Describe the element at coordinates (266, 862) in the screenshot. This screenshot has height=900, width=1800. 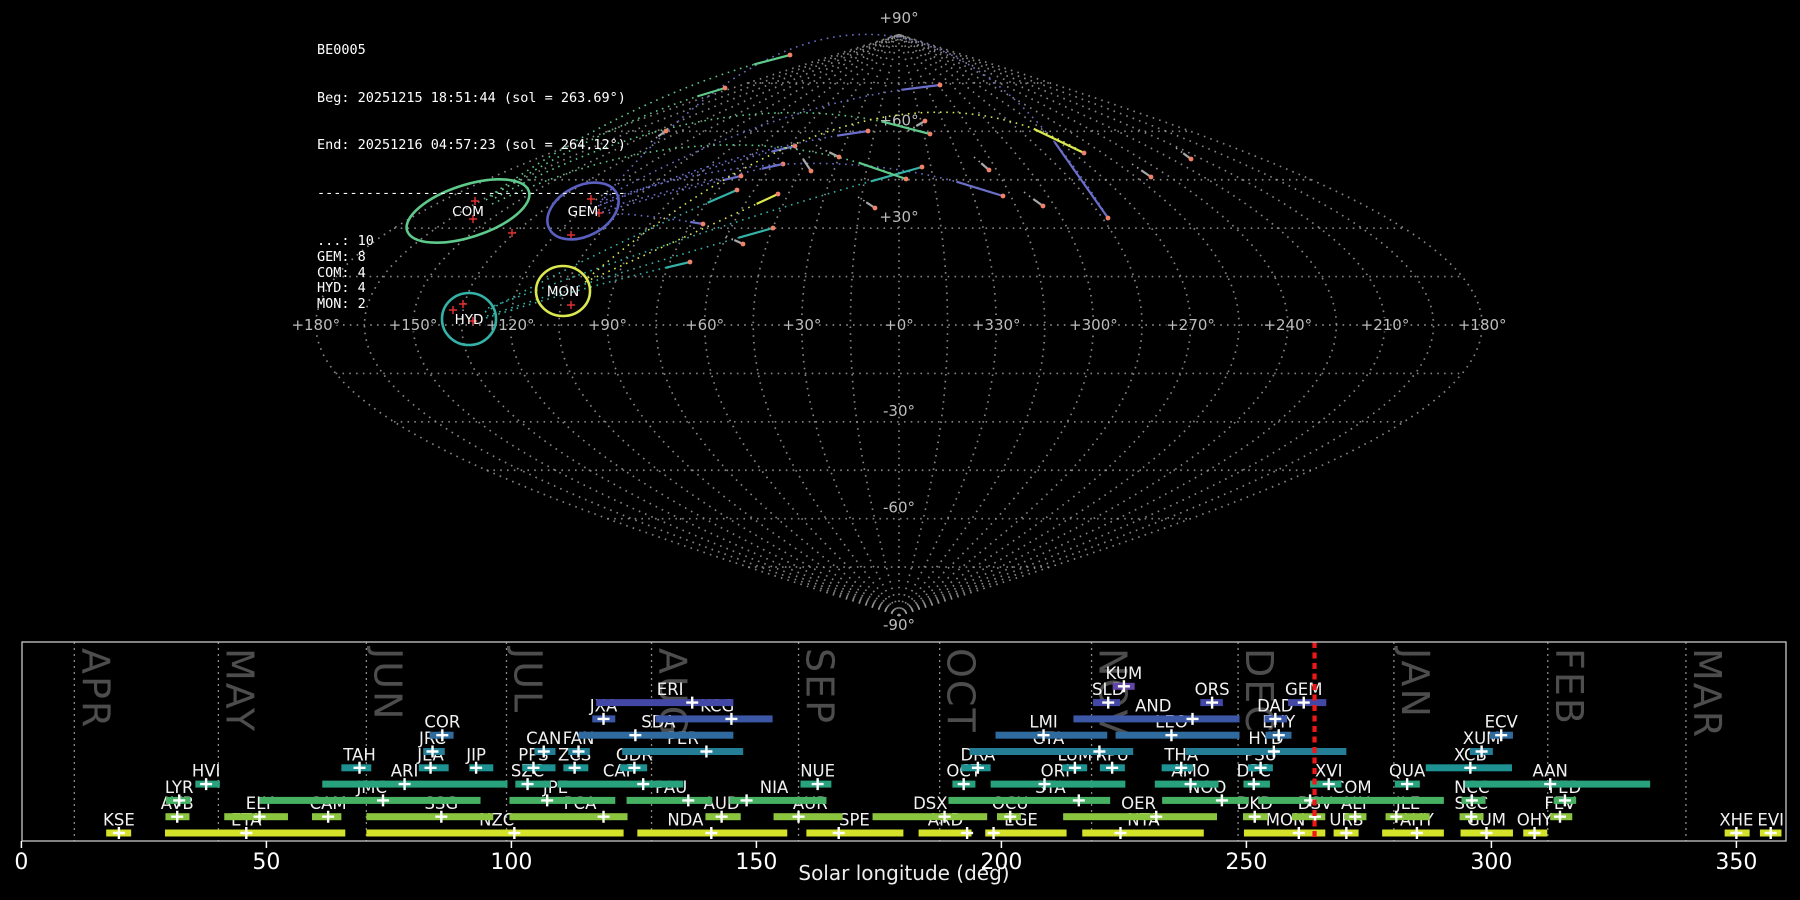
I see `x-tick-label: 50` at that location.